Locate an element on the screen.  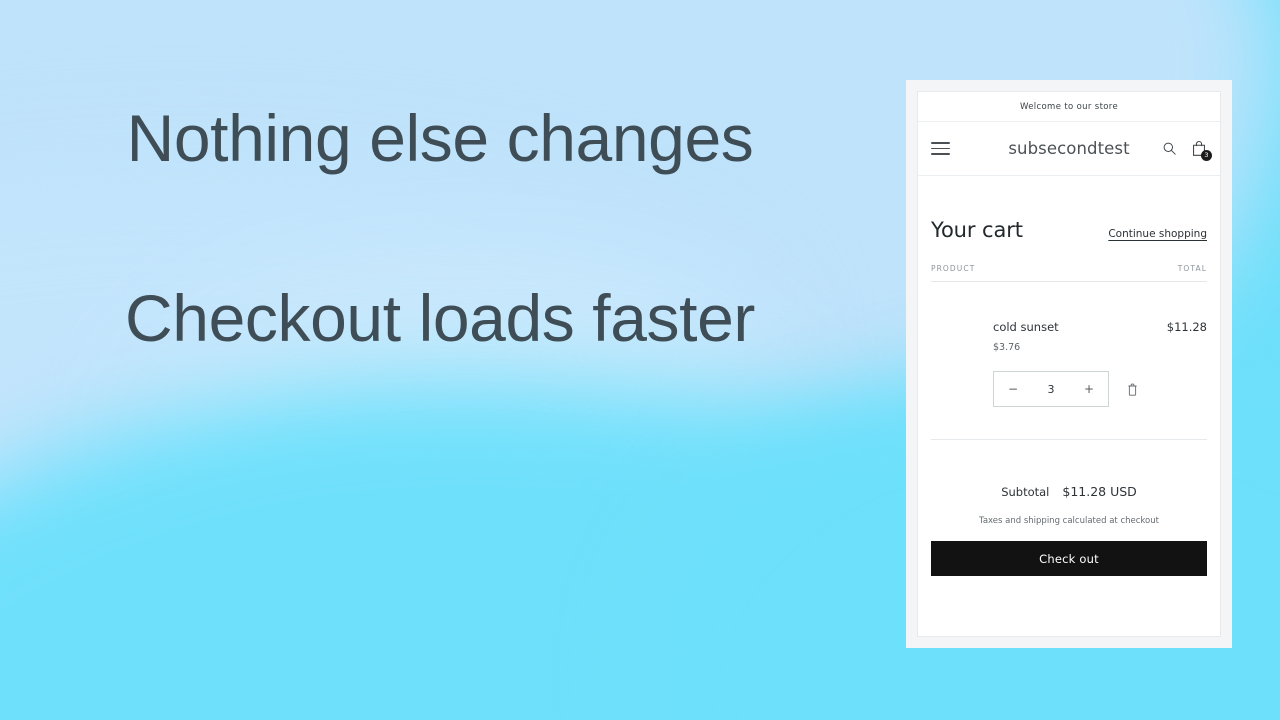
announcement-text: Welcome to our store is located at coordinates (1069, 106).